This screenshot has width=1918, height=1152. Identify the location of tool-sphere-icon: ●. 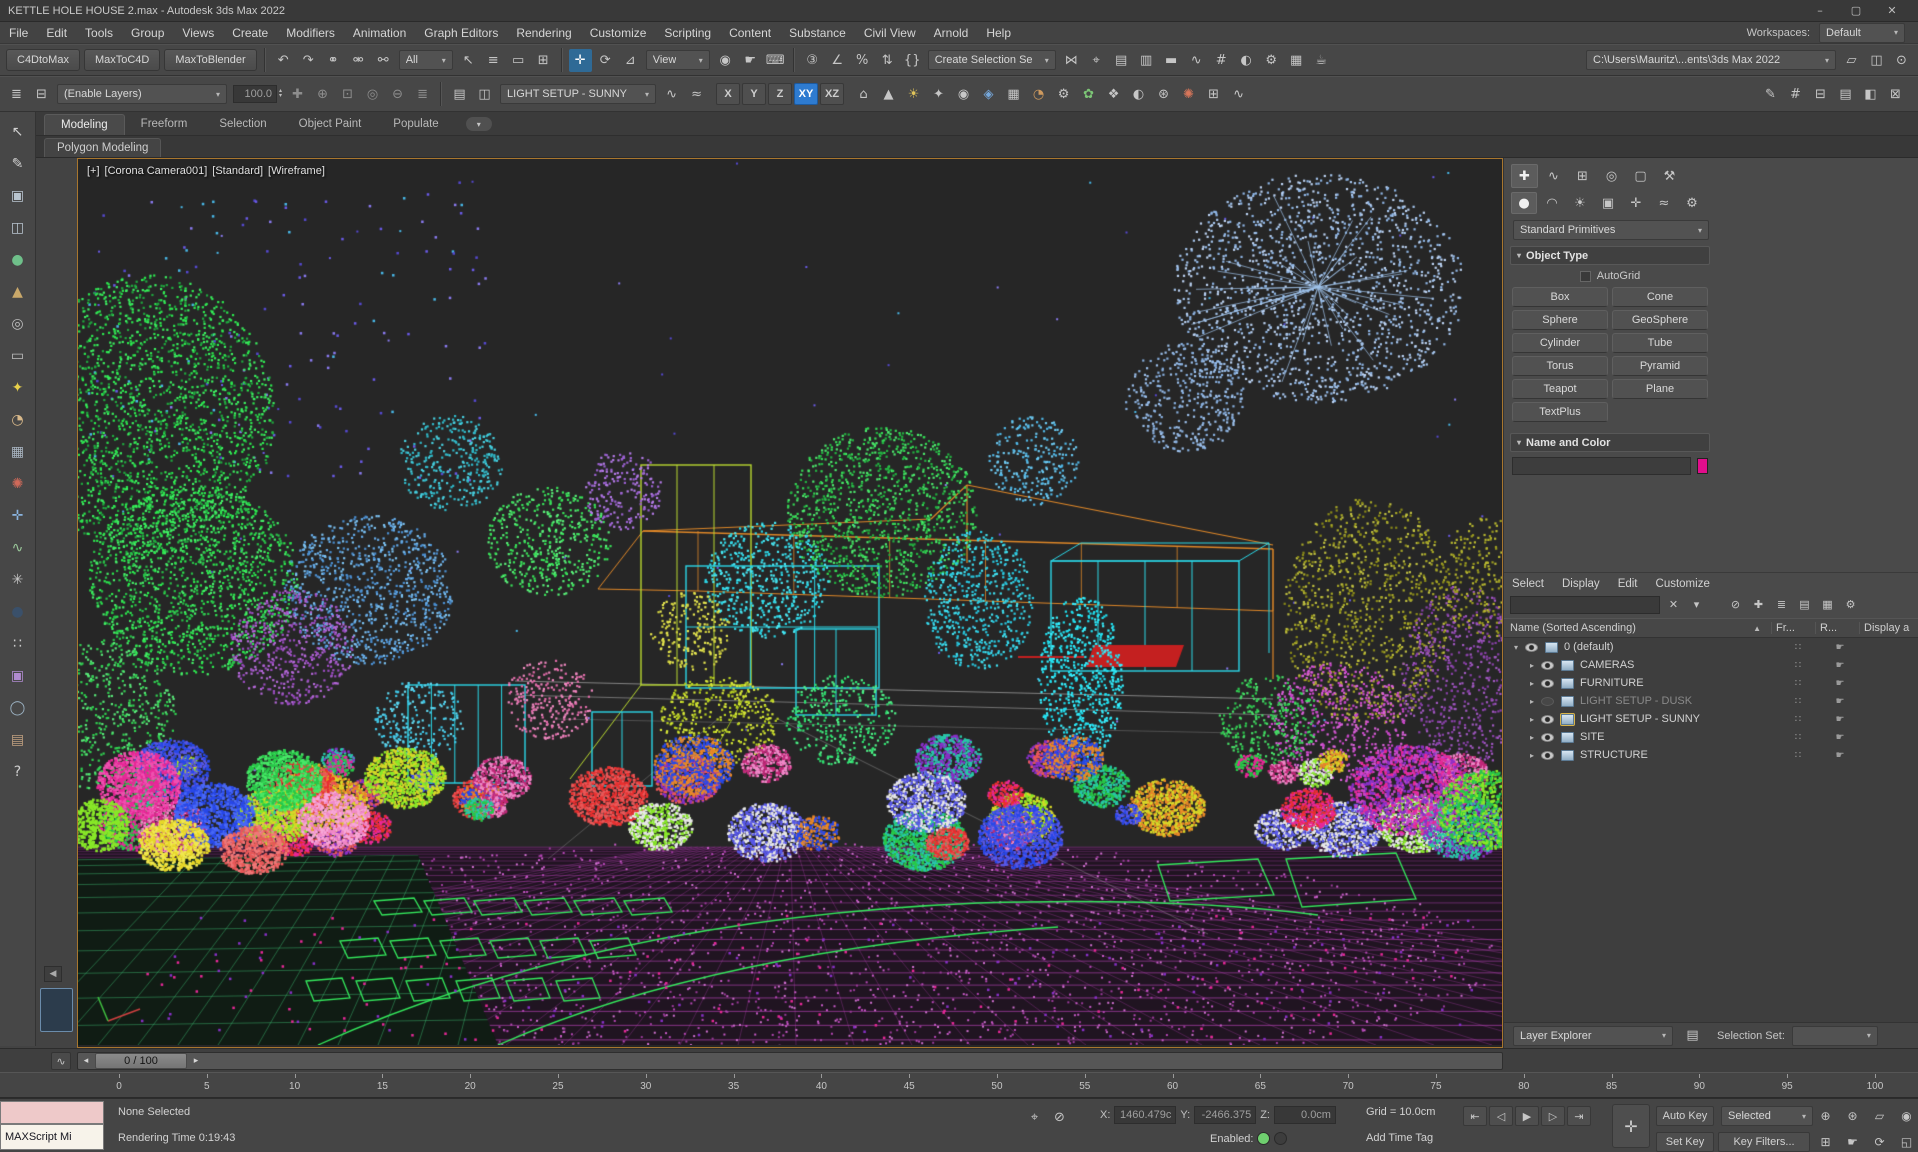
(18, 260).